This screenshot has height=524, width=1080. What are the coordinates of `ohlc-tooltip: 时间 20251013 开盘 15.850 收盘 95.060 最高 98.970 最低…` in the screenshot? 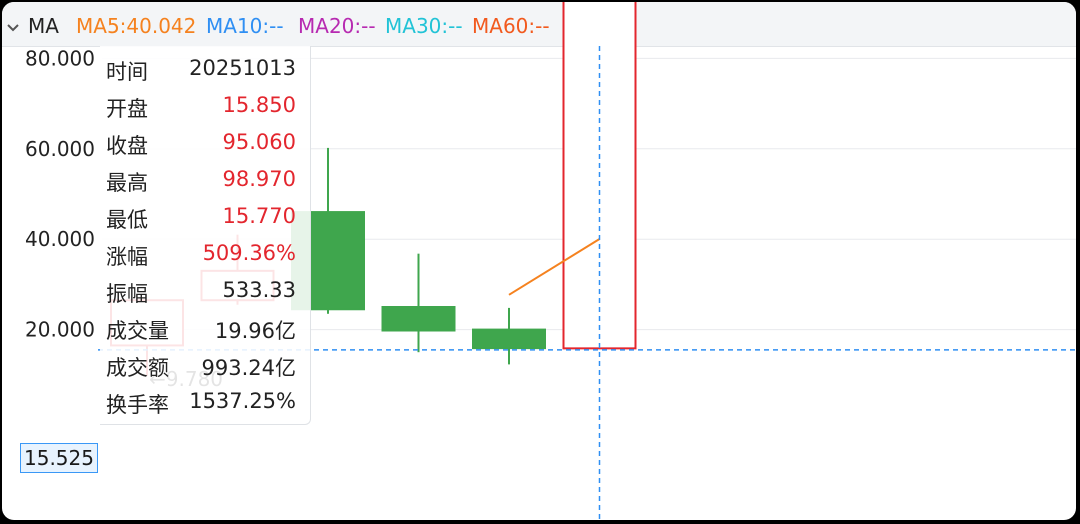 It's located at (205, 235).